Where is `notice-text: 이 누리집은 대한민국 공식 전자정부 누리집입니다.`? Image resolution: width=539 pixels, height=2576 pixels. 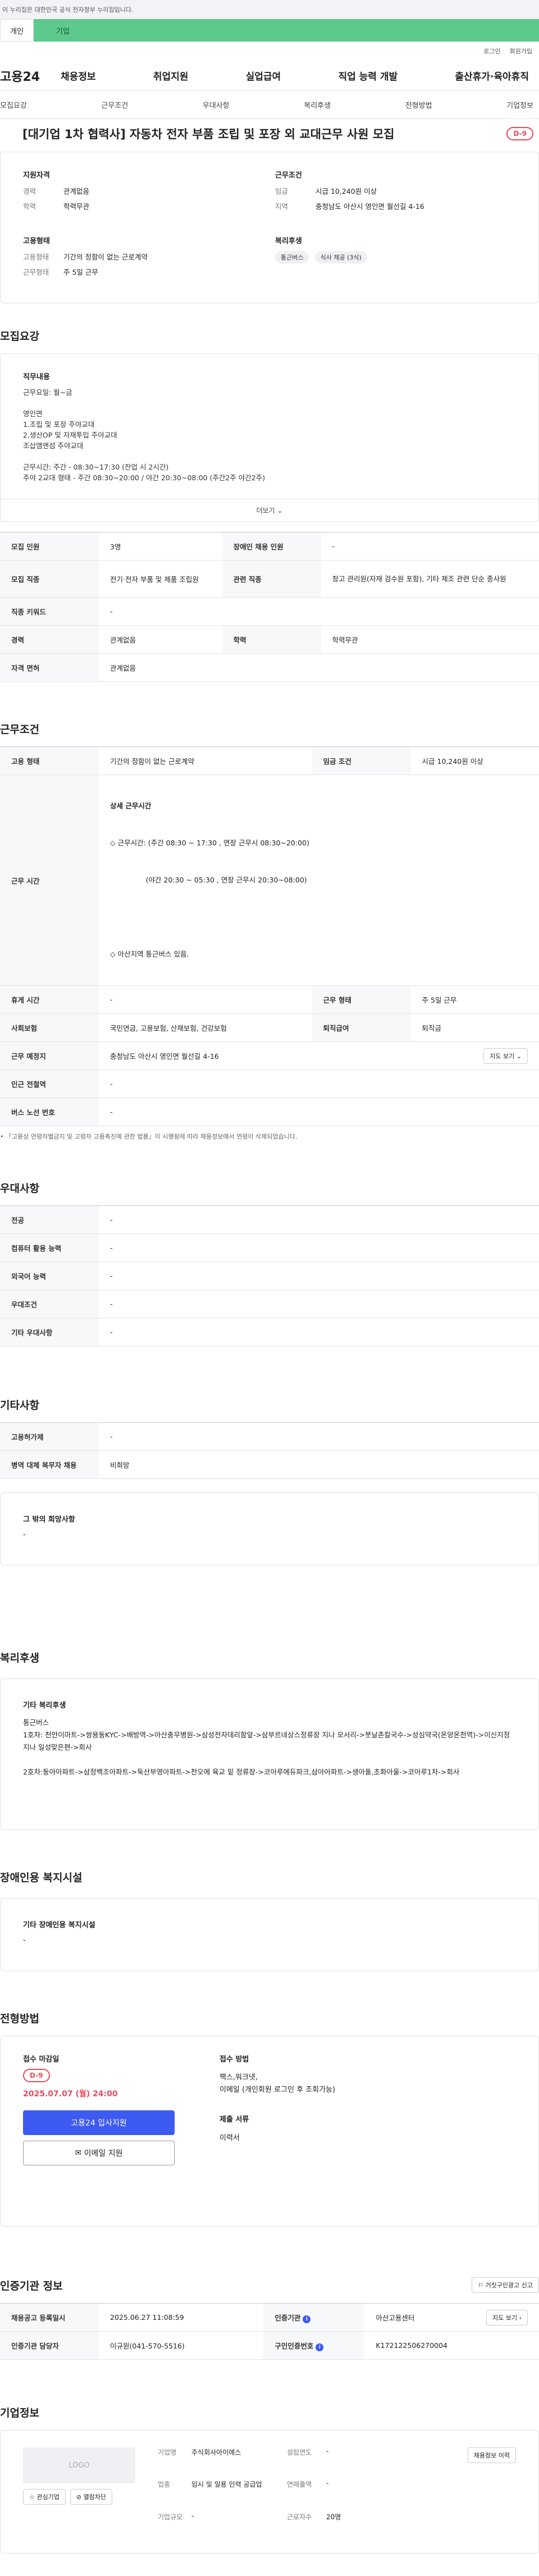
notice-text: 이 누리집은 대한민국 공식 전자정부 누리집입니다. is located at coordinates (68, 9).